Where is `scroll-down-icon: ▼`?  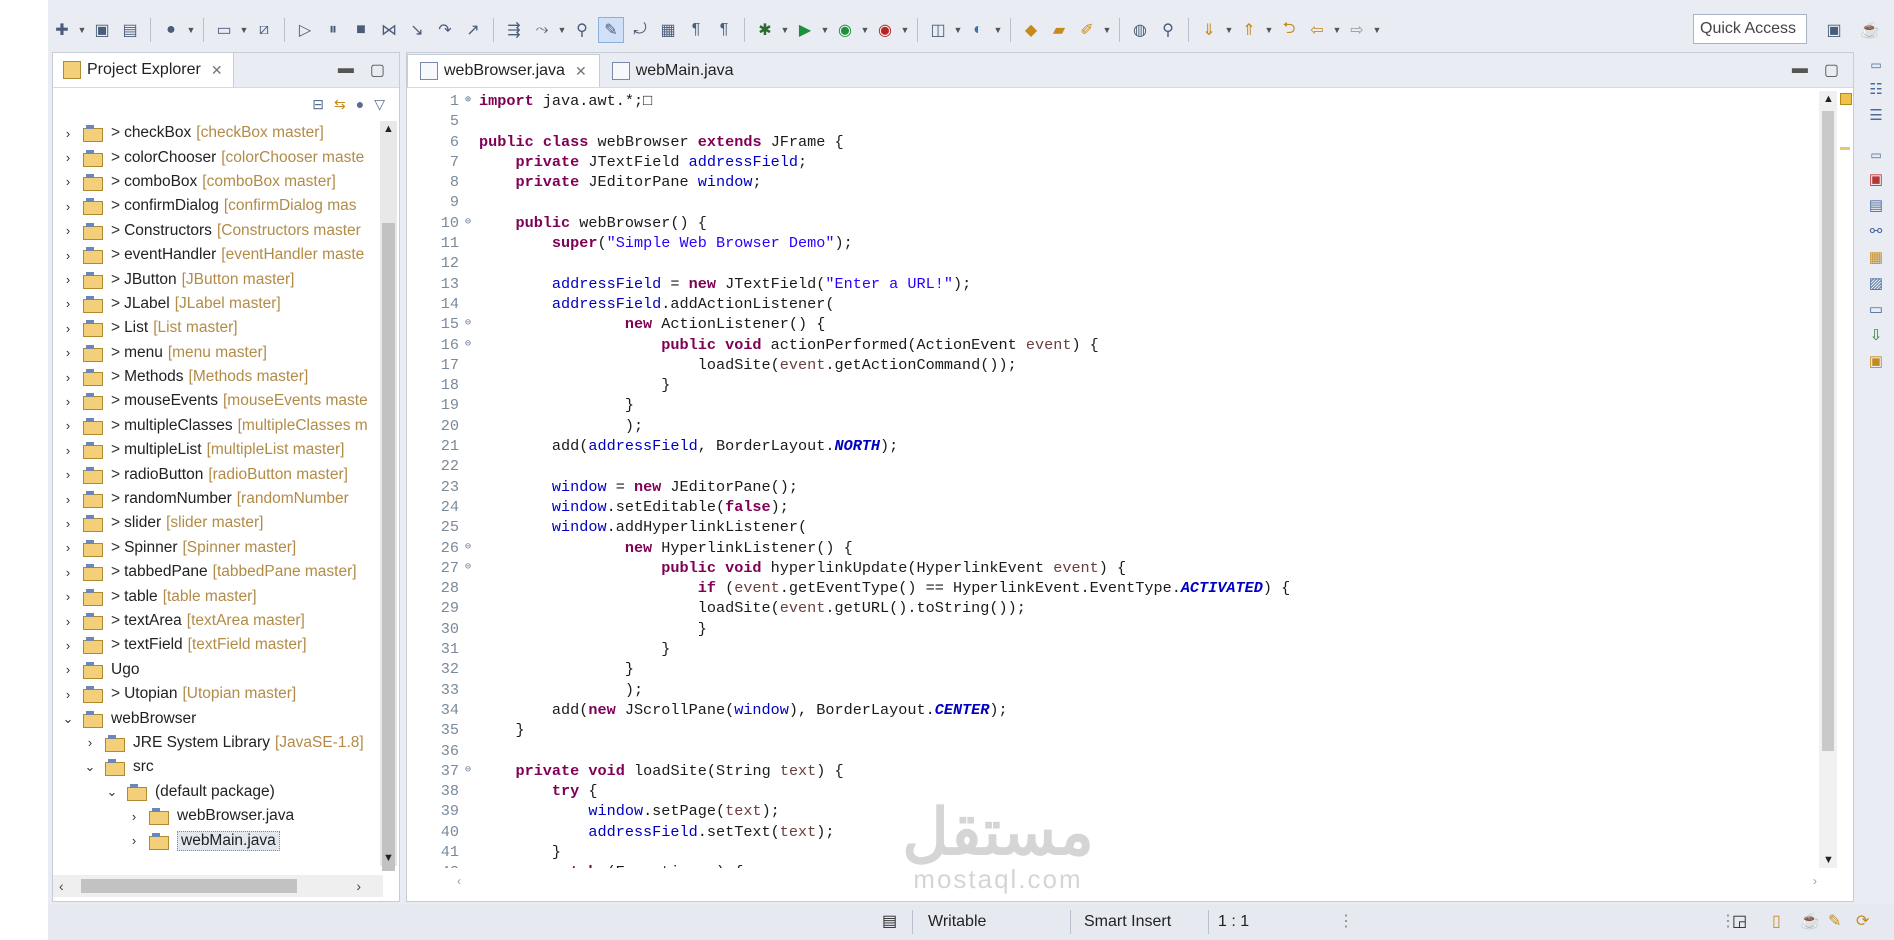 scroll-down-icon: ▼ is located at coordinates (388, 858).